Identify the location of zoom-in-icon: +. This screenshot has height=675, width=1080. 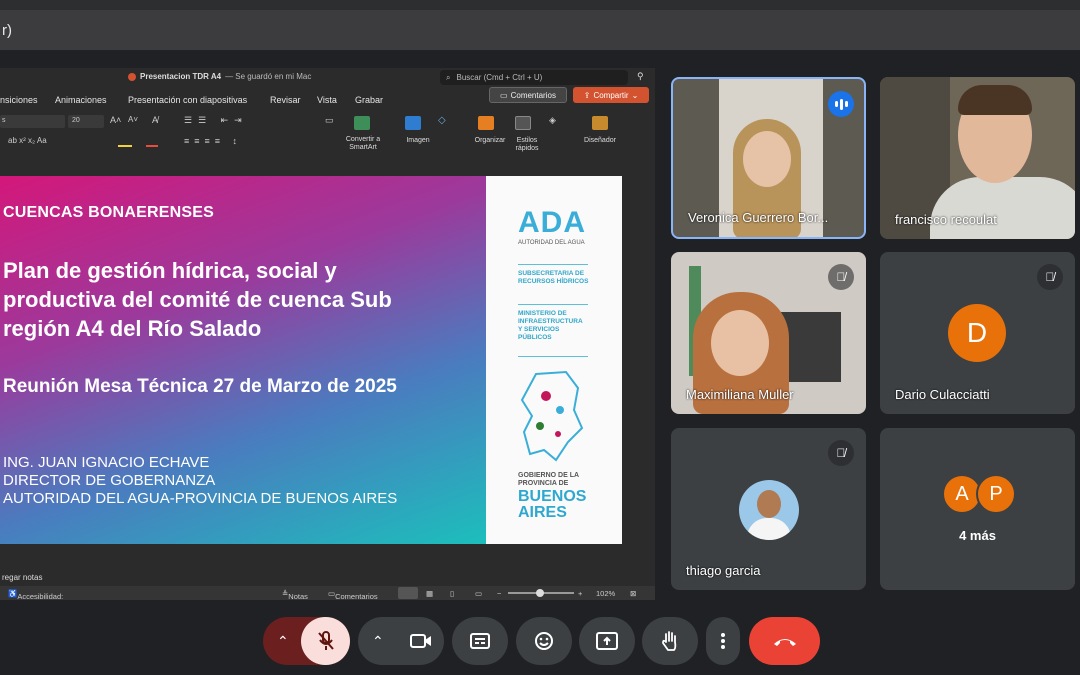
(580, 593).